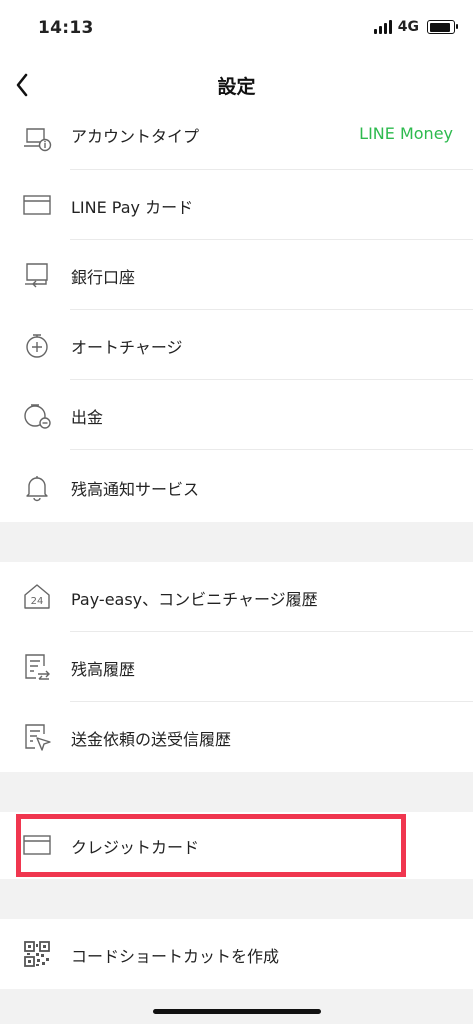 Image resolution: width=473 pixels, height=1024 pixels. Describe the element at coordinates (442, 27) in the screenshot. I see `battery-icon` at that location.